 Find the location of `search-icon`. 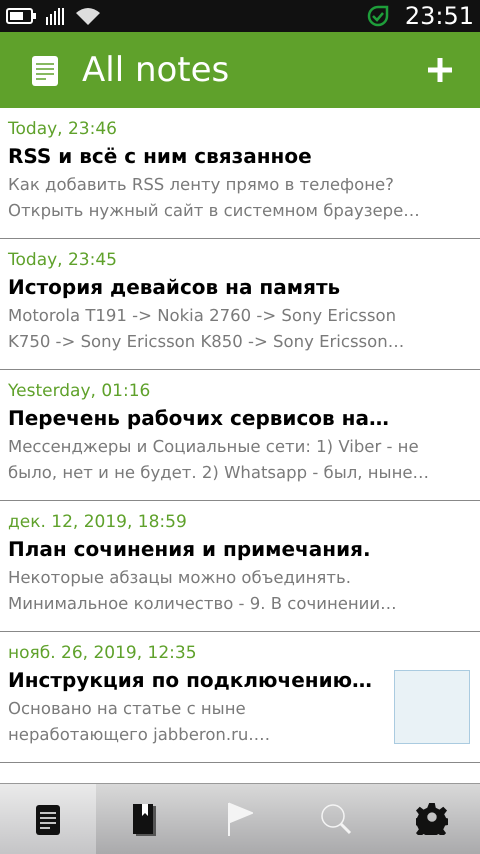

search-icon is located at coordinates (336, 819).